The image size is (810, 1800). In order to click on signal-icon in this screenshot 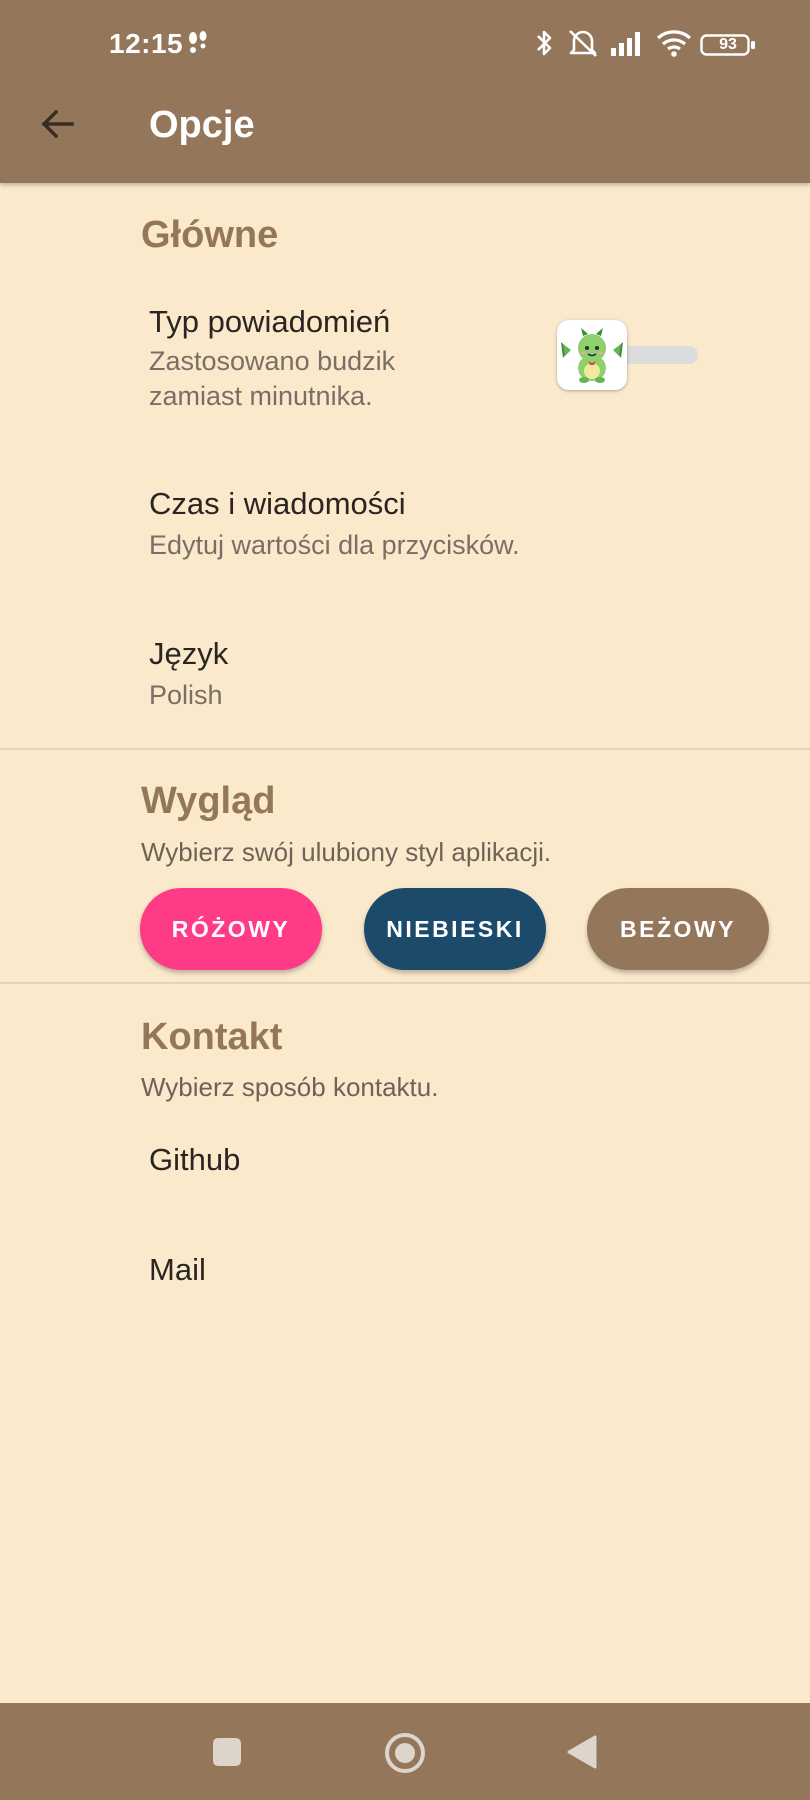, I will do `click(628, 45)`.